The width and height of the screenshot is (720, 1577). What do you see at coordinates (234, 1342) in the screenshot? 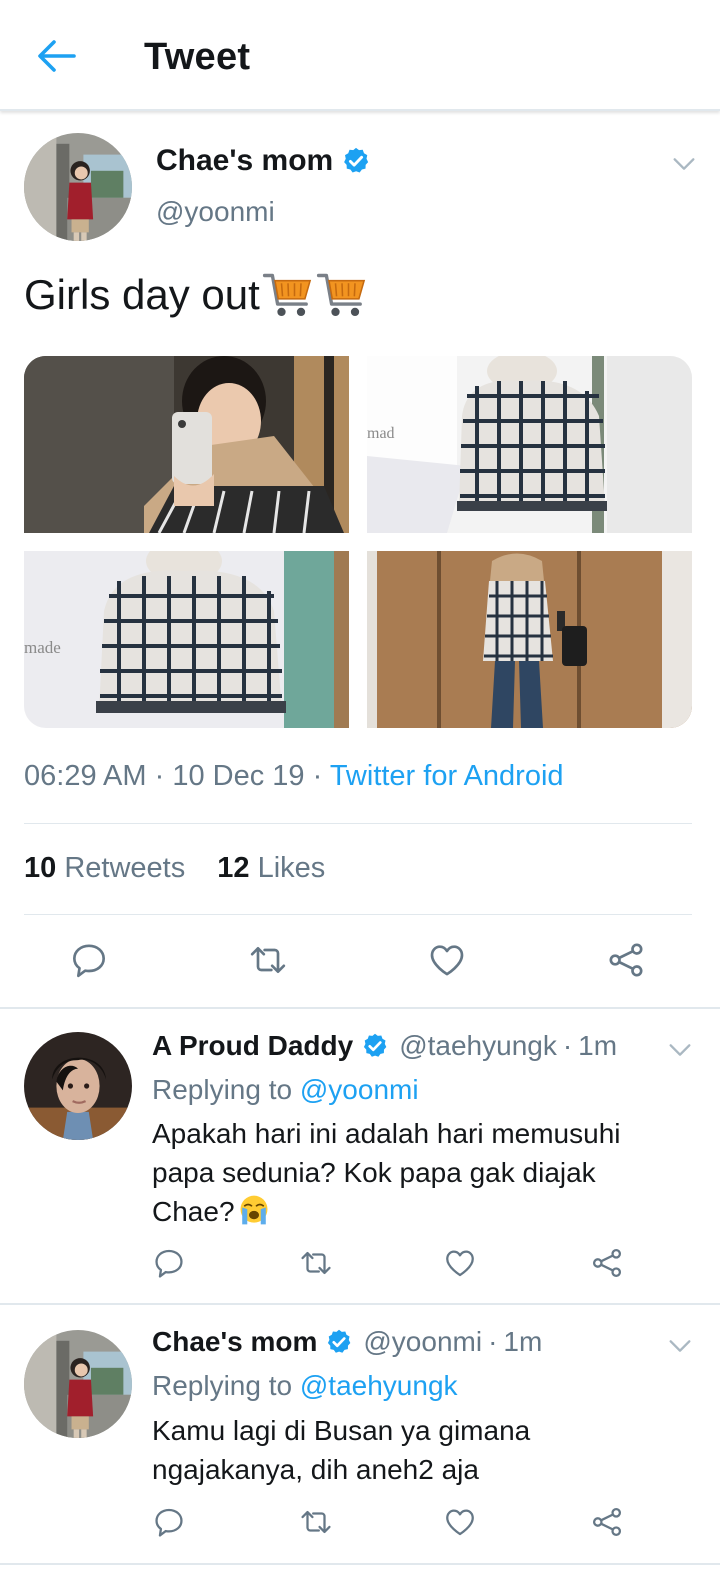
I see `reply-author-name: Chae's mom` at bounding box center [234, 1342].